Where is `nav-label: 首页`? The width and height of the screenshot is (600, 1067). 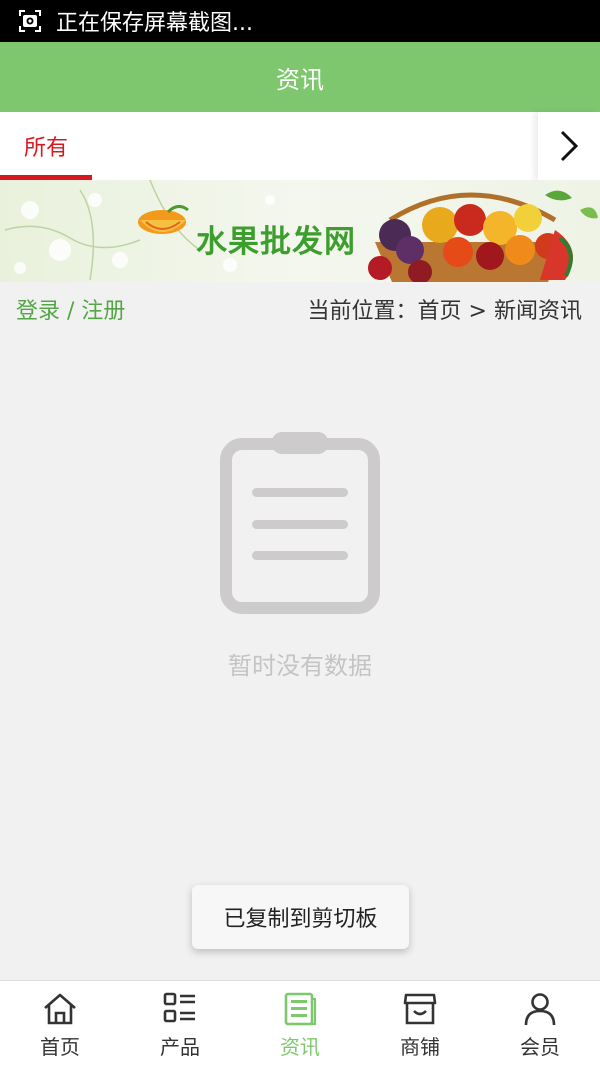 nav-label: 首页 is located at coordinates (60, 1047).